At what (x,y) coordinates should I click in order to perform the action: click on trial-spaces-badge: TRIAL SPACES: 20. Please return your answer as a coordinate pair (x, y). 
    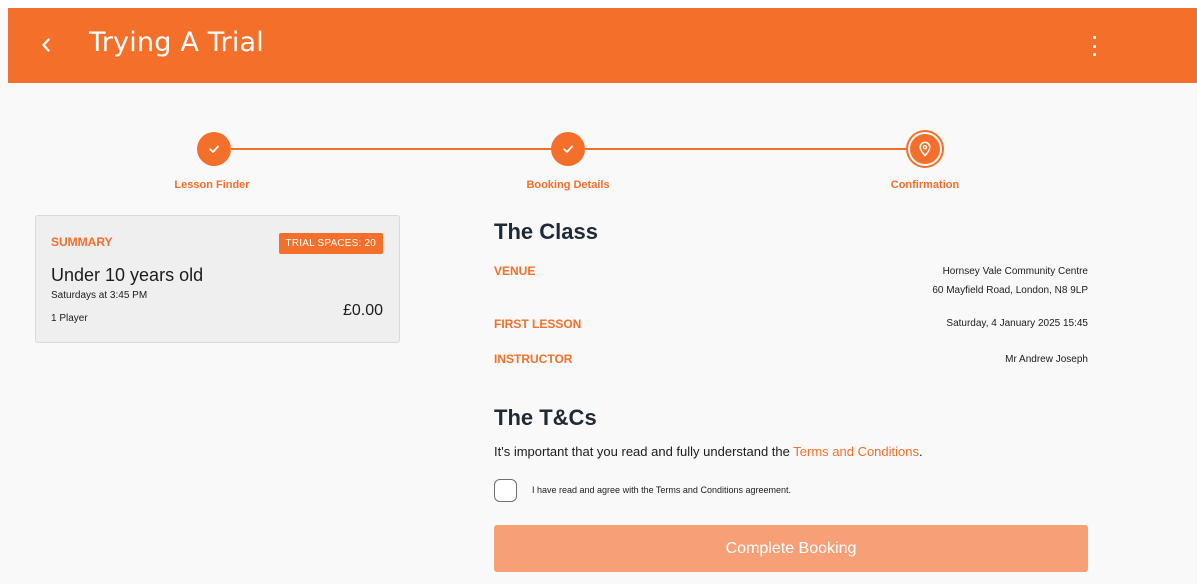
    Looking at the image, I should click on (330, 243).